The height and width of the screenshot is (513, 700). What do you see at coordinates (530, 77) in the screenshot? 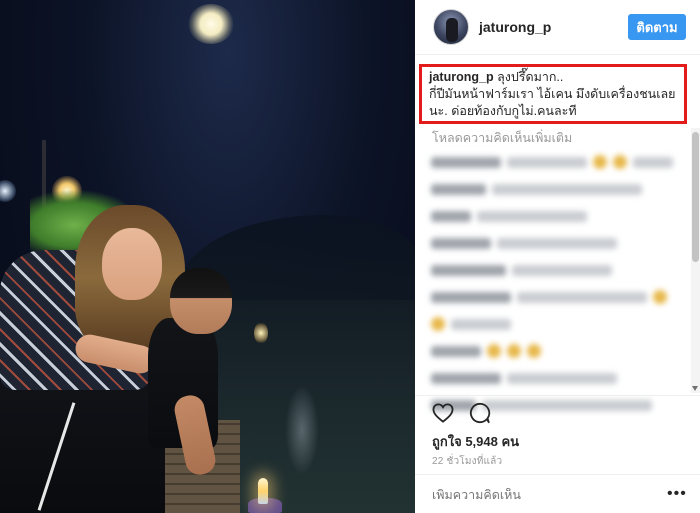
I see `caption-line-1: ลุงปรึ๊ดมาก..` at bounding box center [530, 77].